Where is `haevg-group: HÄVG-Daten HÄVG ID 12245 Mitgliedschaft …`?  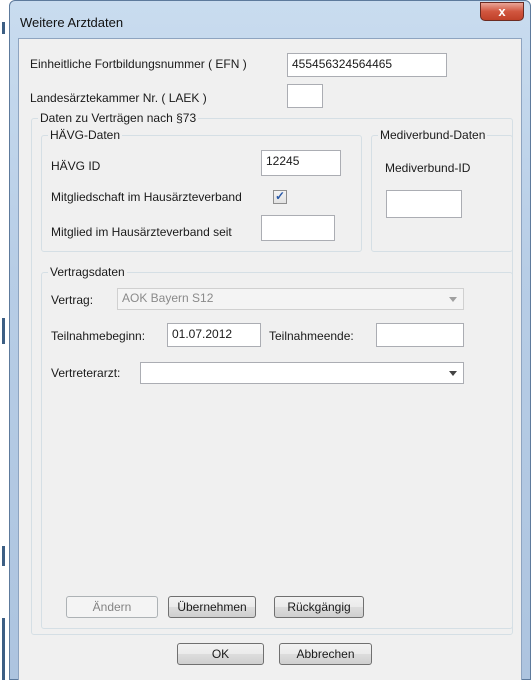 haevg-group: HÄVG-Daten HÄVG ID 12245 Mitgliedschaft … is located at coordinates (201, 190).